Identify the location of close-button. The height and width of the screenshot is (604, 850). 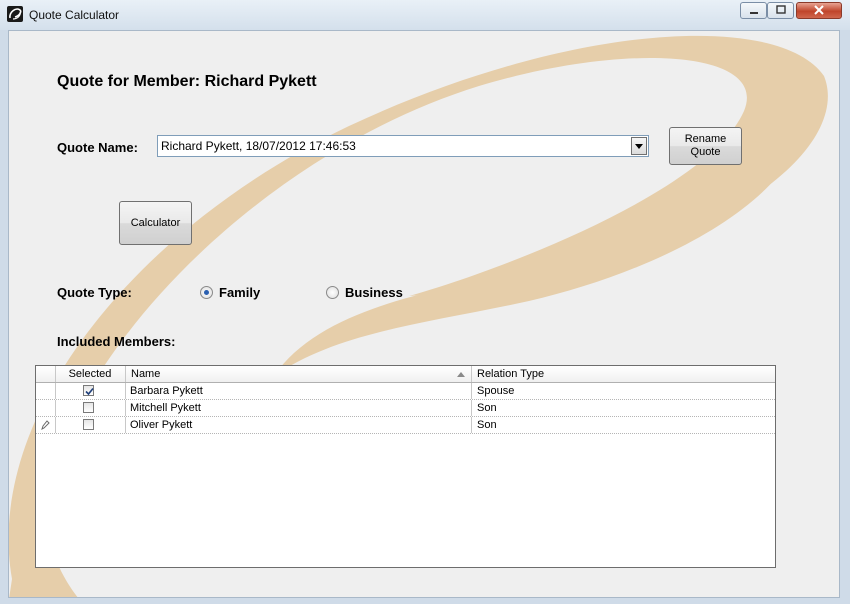
(819, 10).